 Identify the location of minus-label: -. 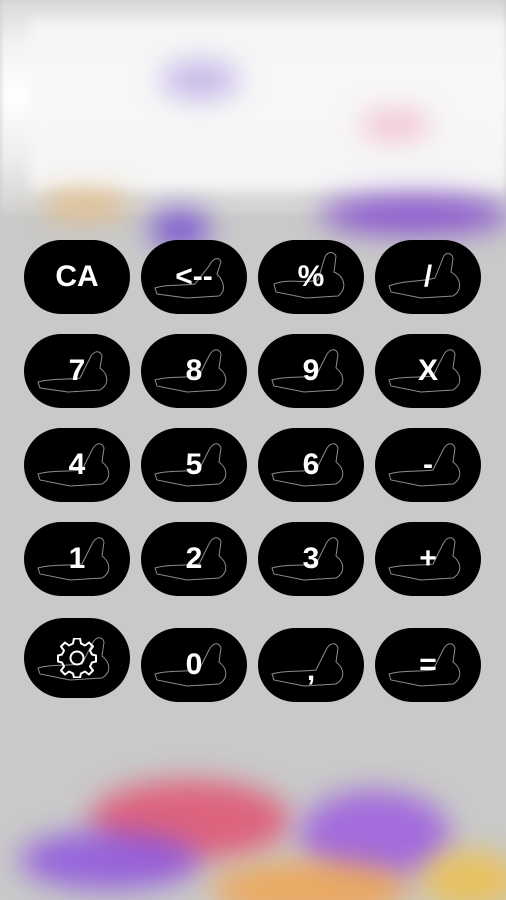
(428, 464).